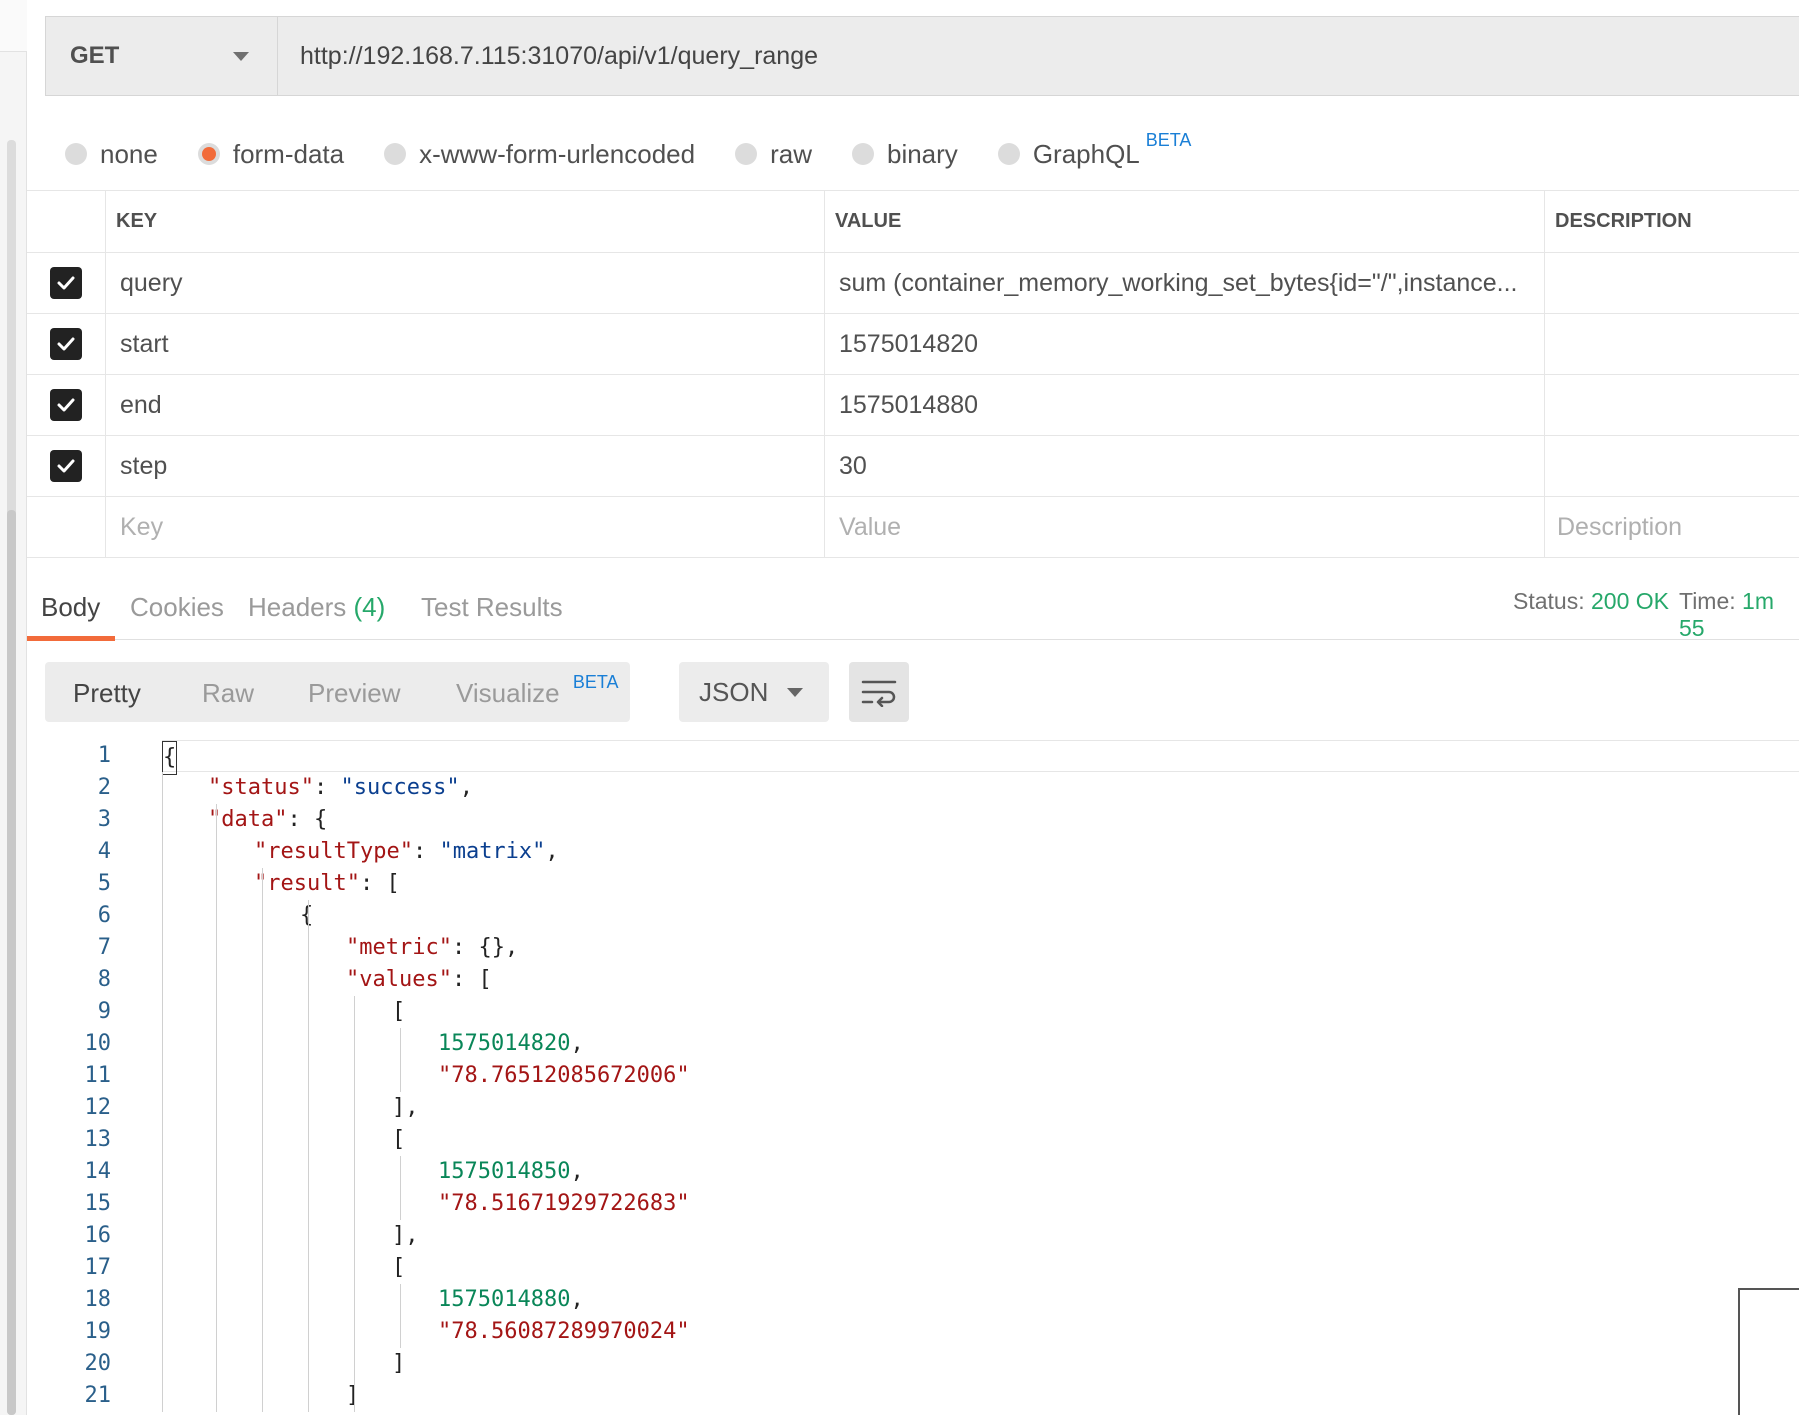 The height and width of the screenshot is (1415, 1799). Describe the element at coordinates (980, 884) in the screenshot. I see `code-line: "result": [` at that location.